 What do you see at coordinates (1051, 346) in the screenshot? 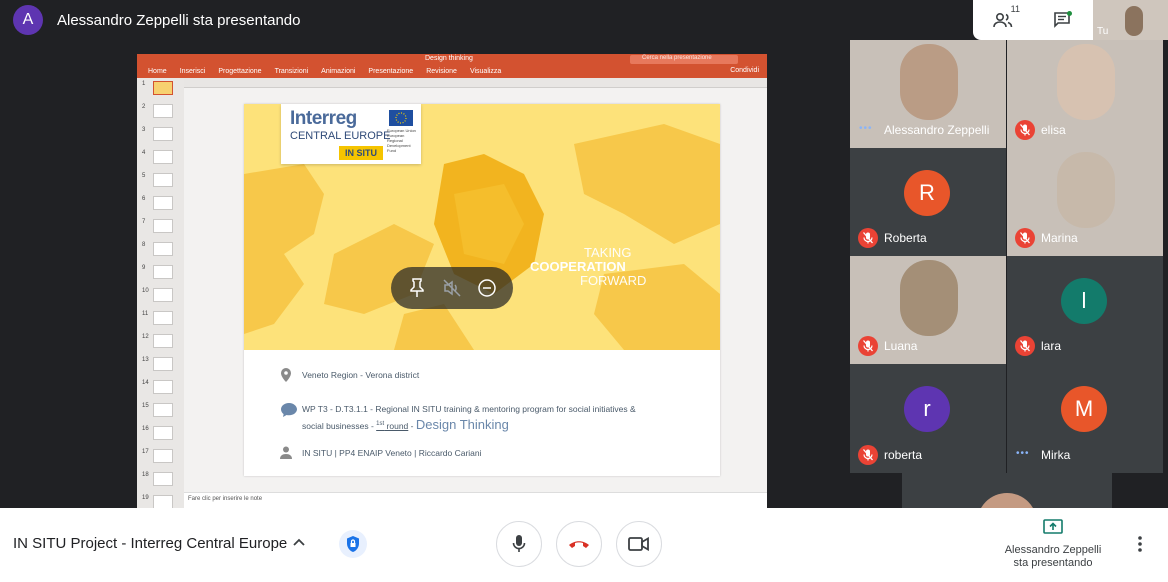
I see `participant-name: lara` at bounding box center [1051, 346].